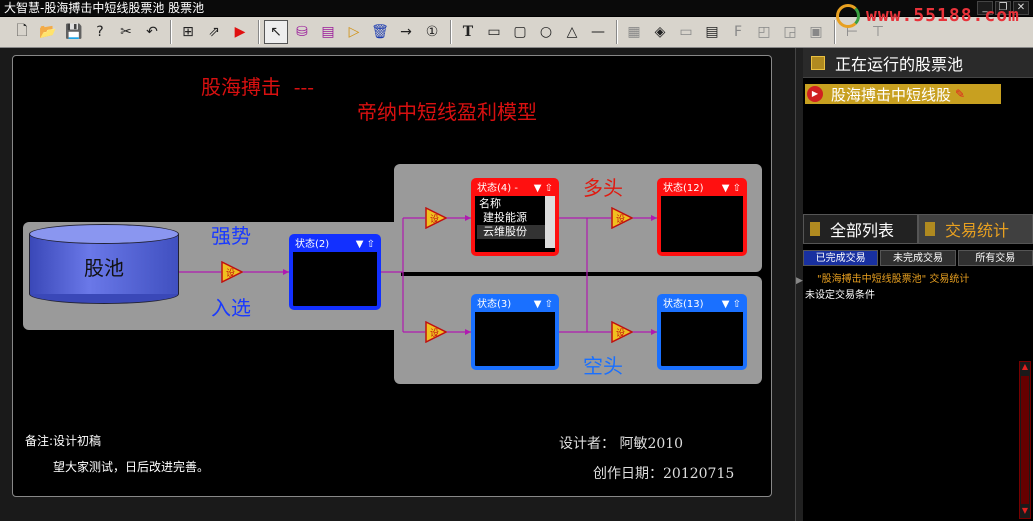  I want to click on format-icon: ▦, so click(634, 32).